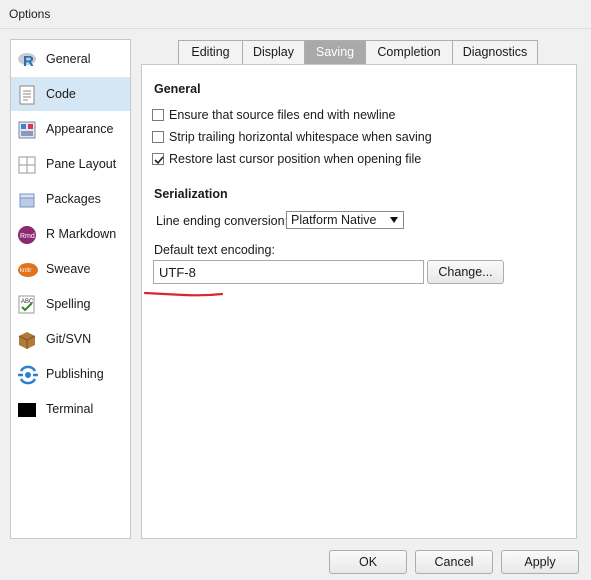 This screenshot has width=591, height=580. I want to click on tab-diagnostics: Diagnostics, so click(495, 52).